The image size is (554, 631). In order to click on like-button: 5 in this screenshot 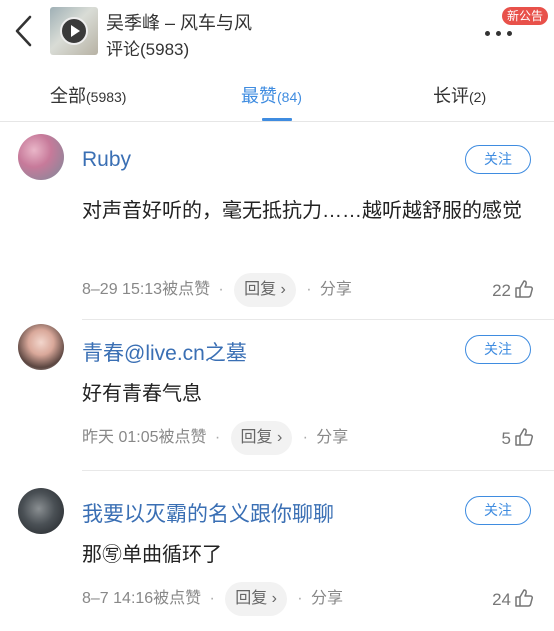, I will do `click(502, 438)`.